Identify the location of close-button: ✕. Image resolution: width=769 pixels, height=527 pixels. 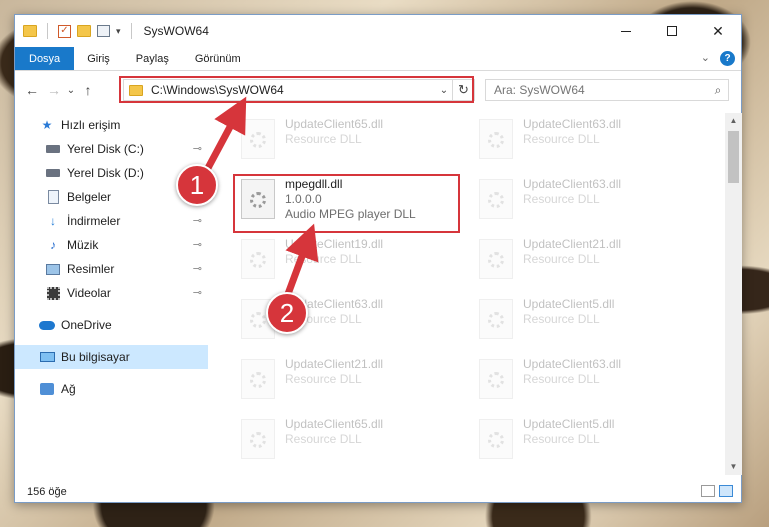
(718, 31).